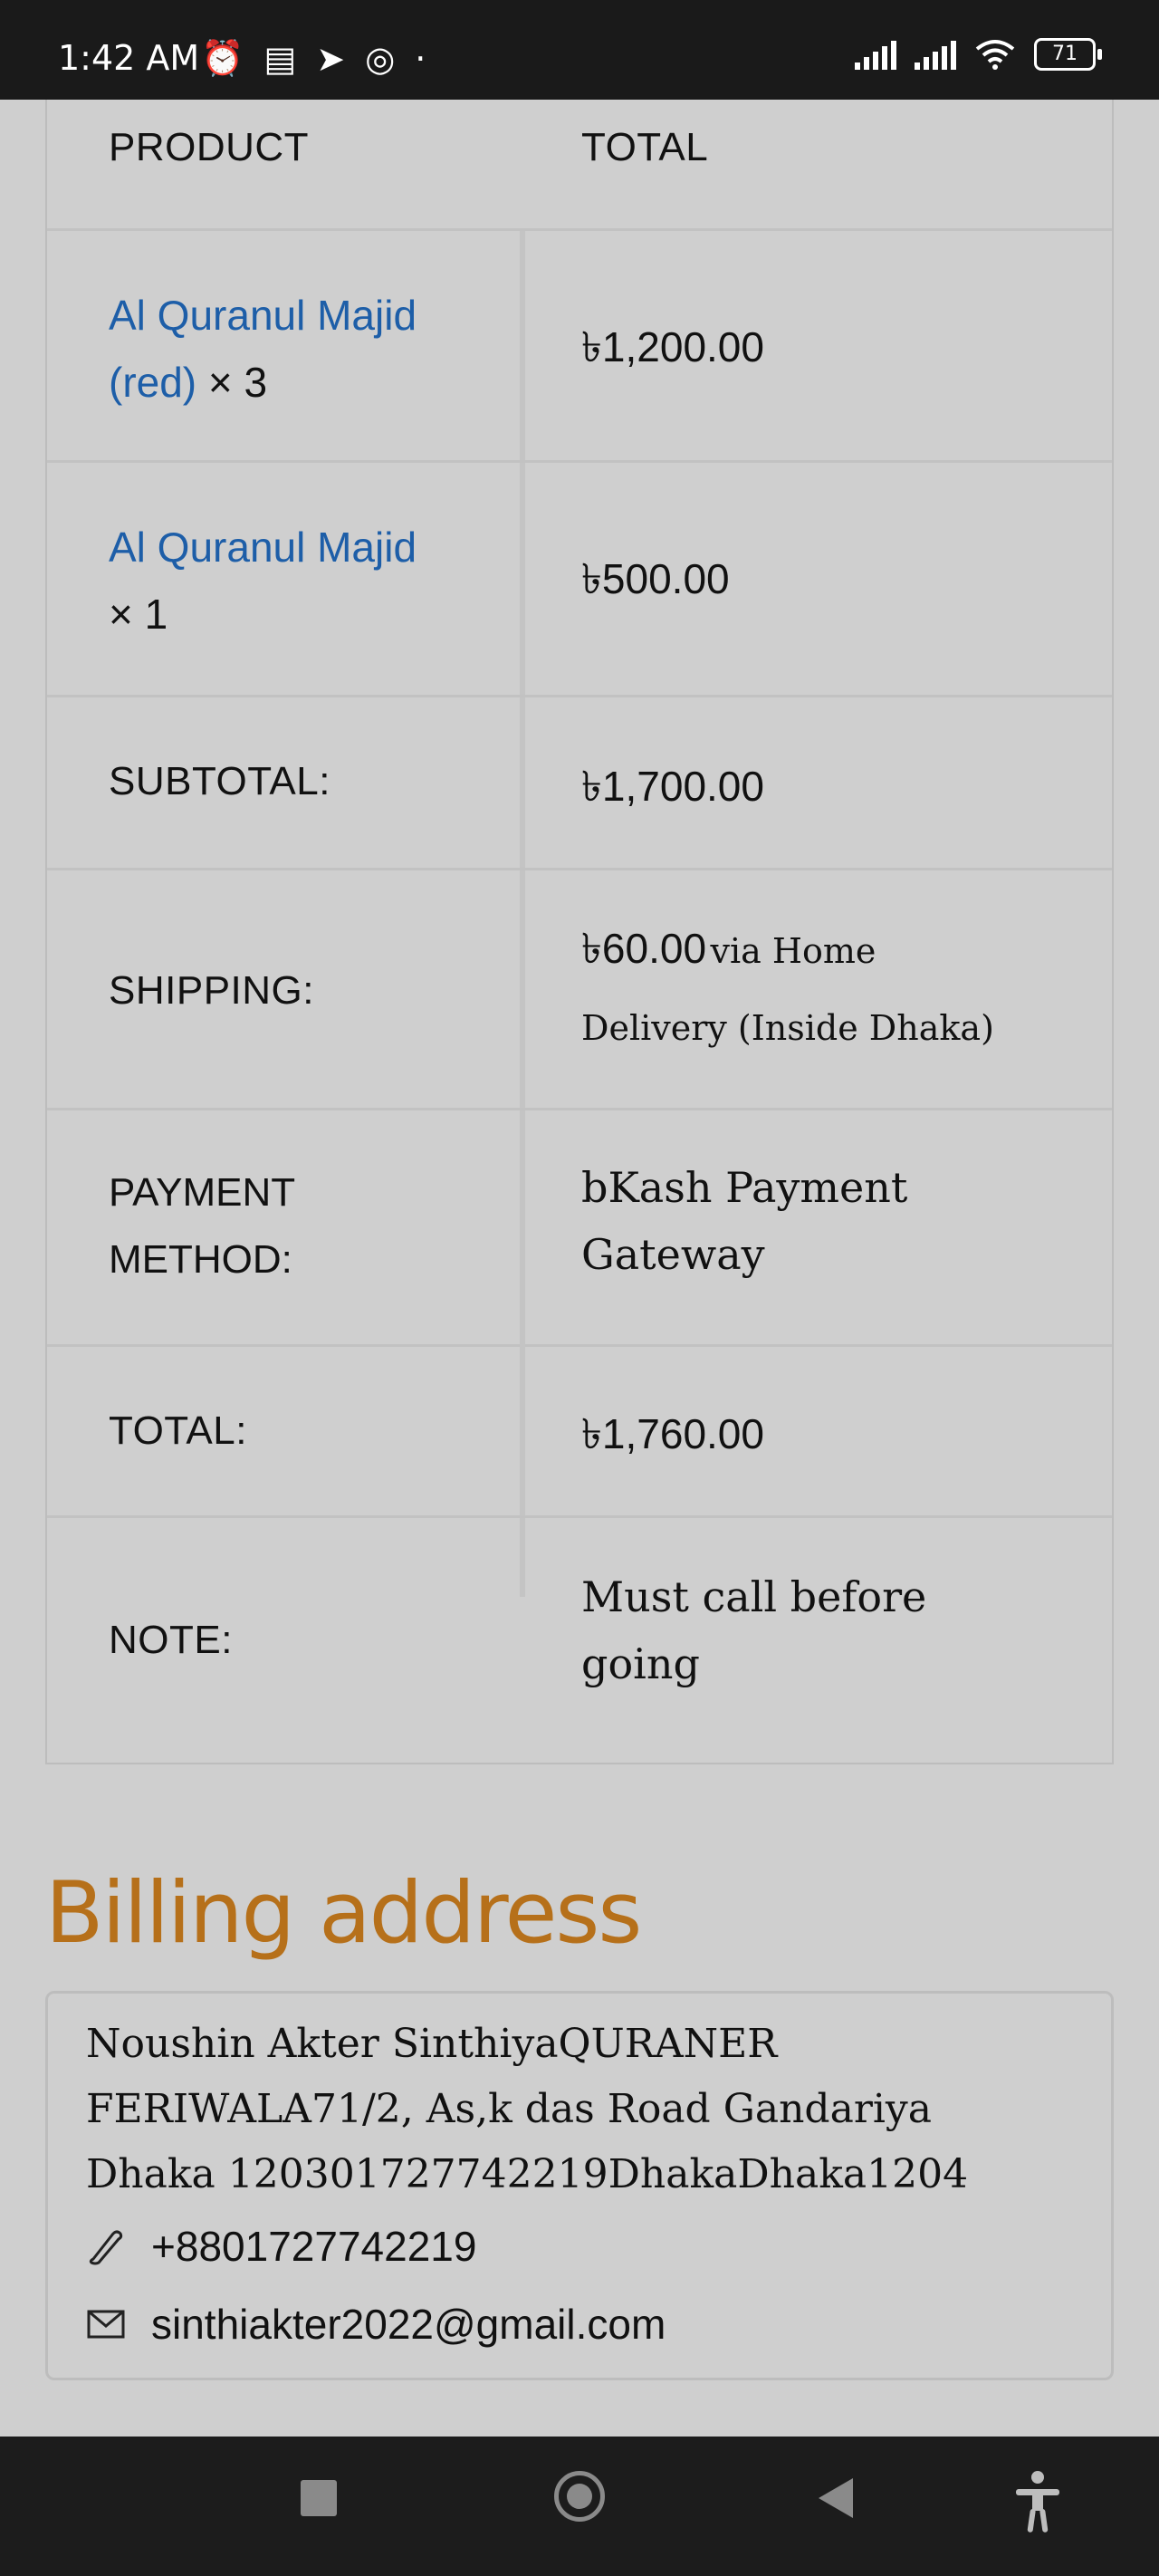  I want to click on product-quantity: × 3, so click(237, 382).